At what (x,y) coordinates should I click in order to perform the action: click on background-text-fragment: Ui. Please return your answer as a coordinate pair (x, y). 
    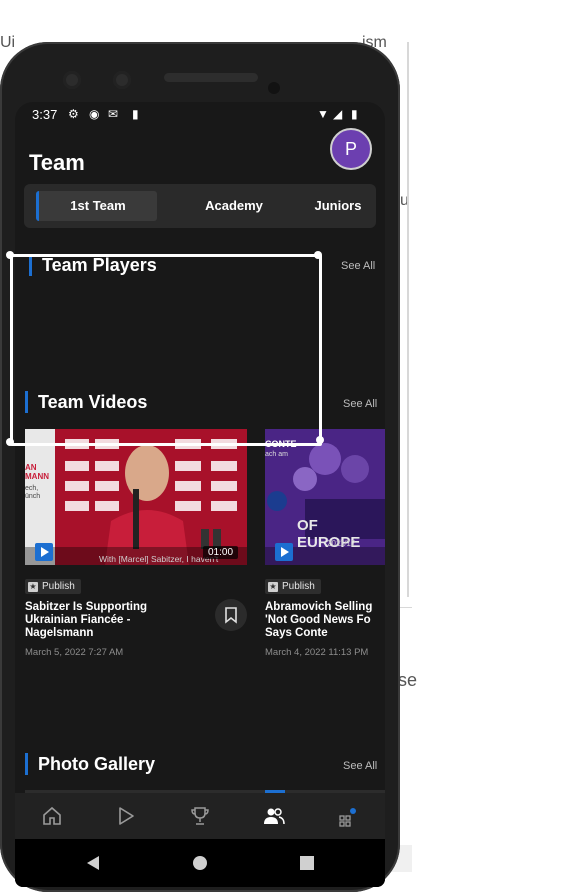
    Looking at the image, I should click on (8, 42).